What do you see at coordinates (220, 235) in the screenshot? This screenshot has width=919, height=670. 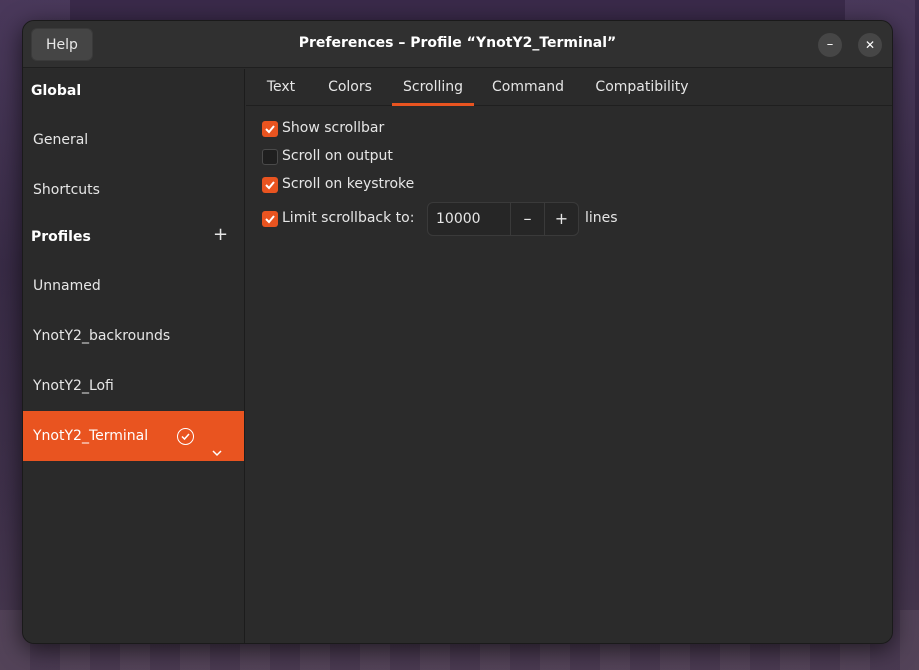 I see `add-icon: +` at bounding box center [220, 235].